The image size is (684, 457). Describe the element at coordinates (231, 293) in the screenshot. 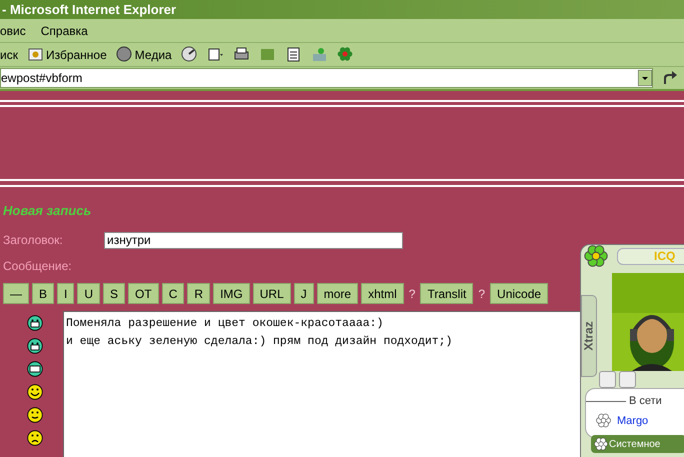

I see `format-button: IMG` at that location.